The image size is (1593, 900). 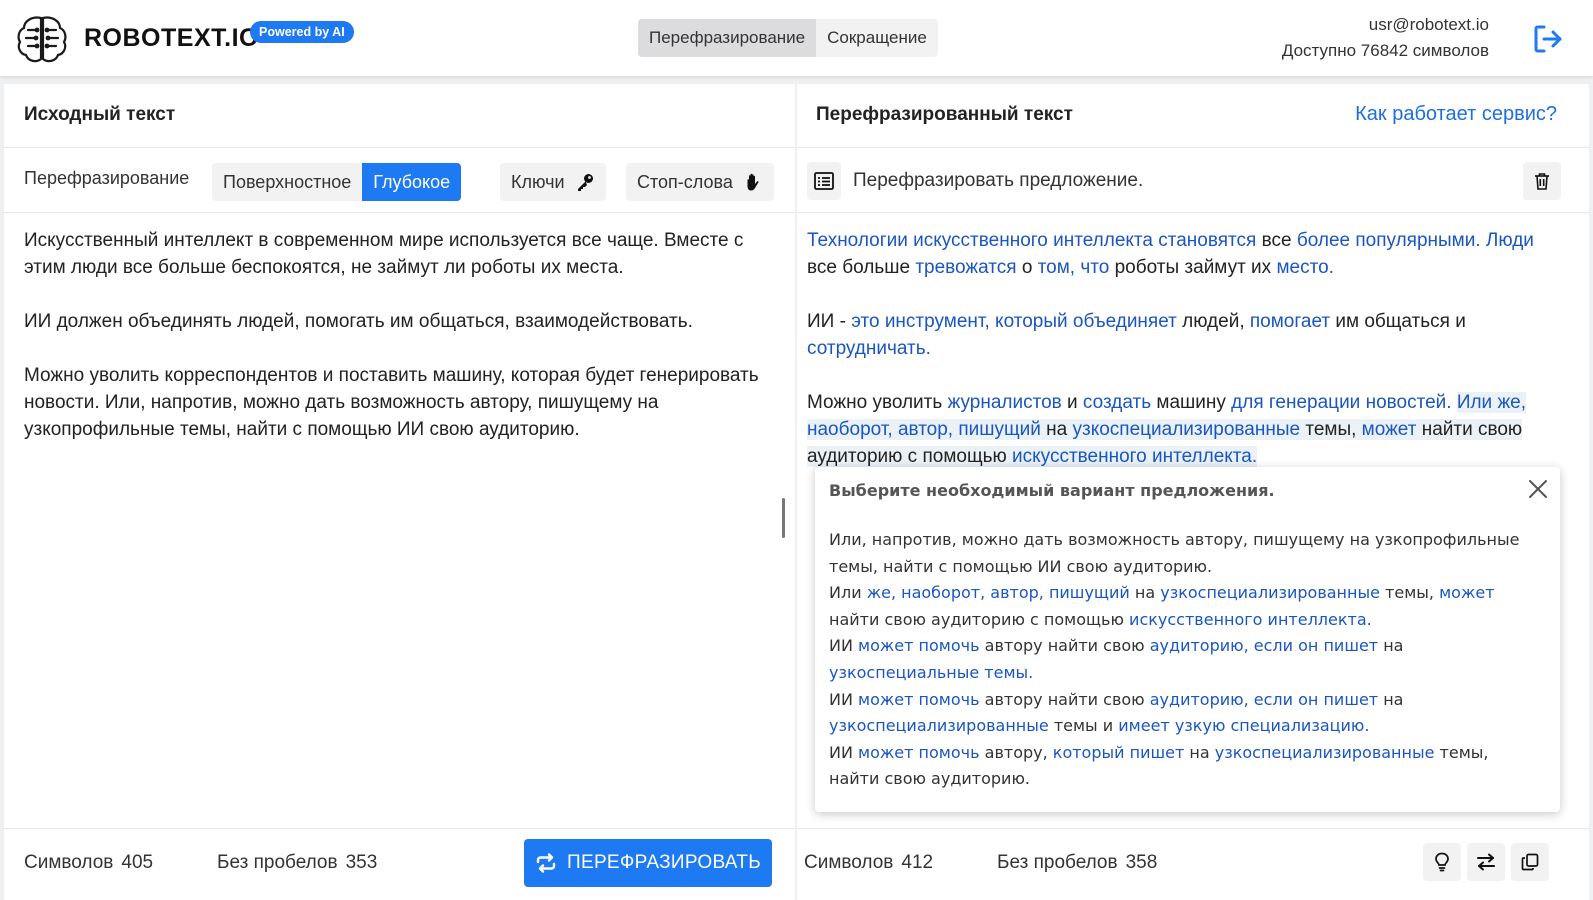 I want to click on result-char-count: Символов 412, so click(x=868, y=863).